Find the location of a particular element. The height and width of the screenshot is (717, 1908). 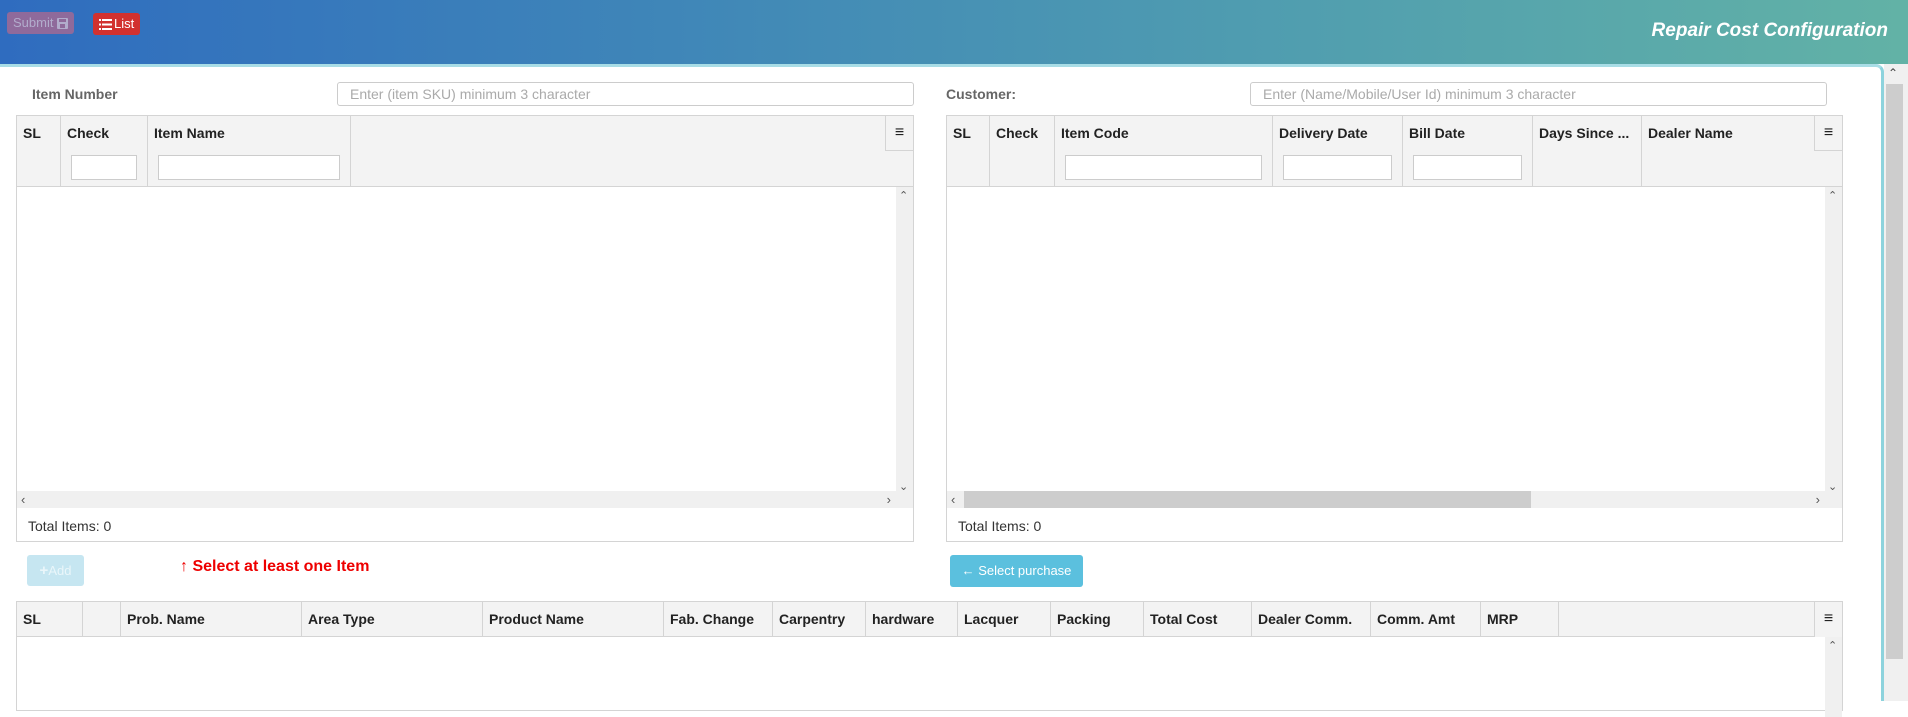

item-code-filter-input is located at coordinates (1163, 167).